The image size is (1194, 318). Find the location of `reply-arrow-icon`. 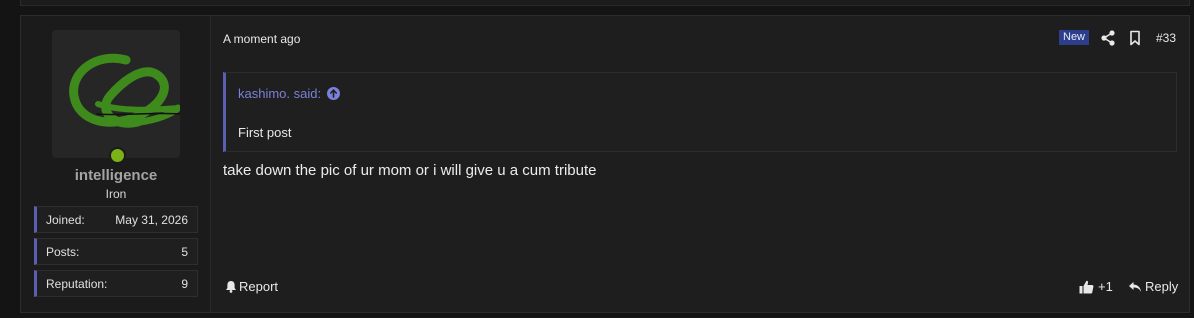

reply-arrow-icon is located at coordinates (1135, 286).